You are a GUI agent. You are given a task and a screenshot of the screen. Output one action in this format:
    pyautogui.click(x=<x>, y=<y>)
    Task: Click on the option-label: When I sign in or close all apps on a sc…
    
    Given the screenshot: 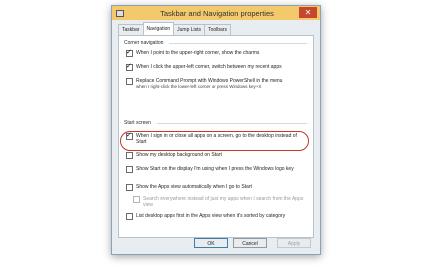 What is the action you would take?
    pyautogui.click(x=216, y=139)
    